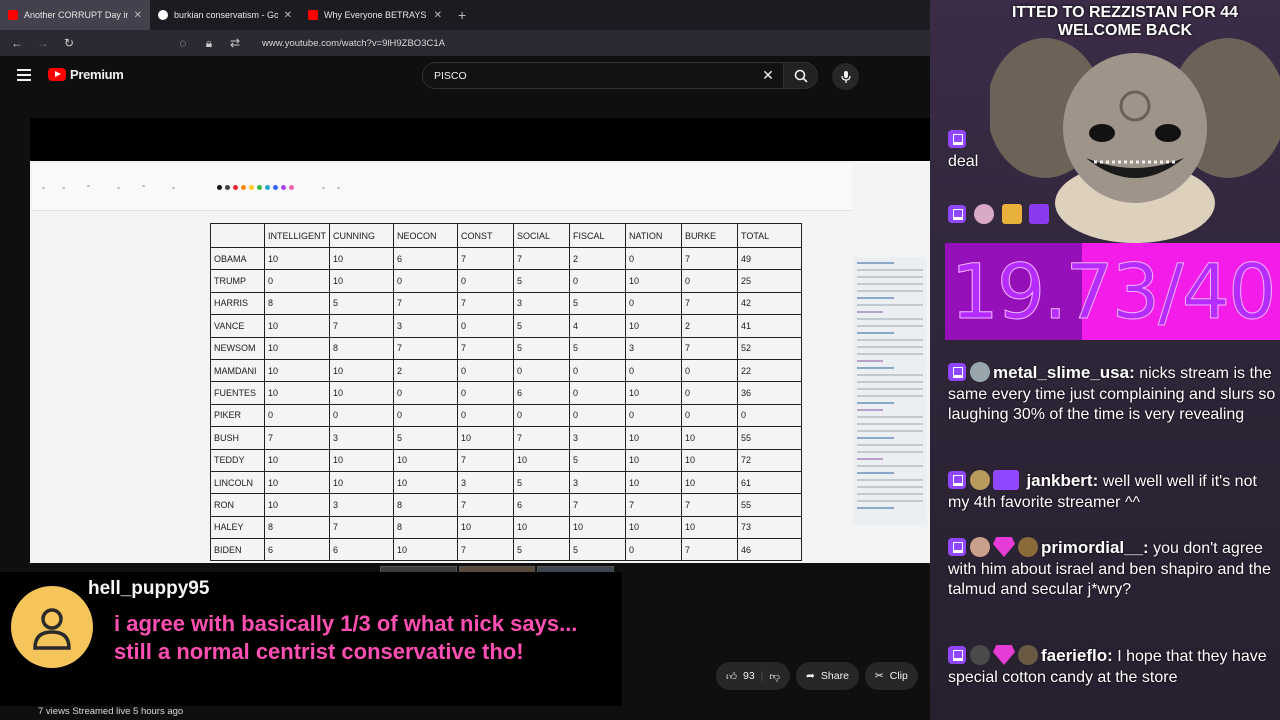 Image resolution: width=1280 pixels, height=720 pixels. What do you see at coordinates (770, 460) in the screenshot?
I see `table-cell: 72` at bounding box center [770, 460].